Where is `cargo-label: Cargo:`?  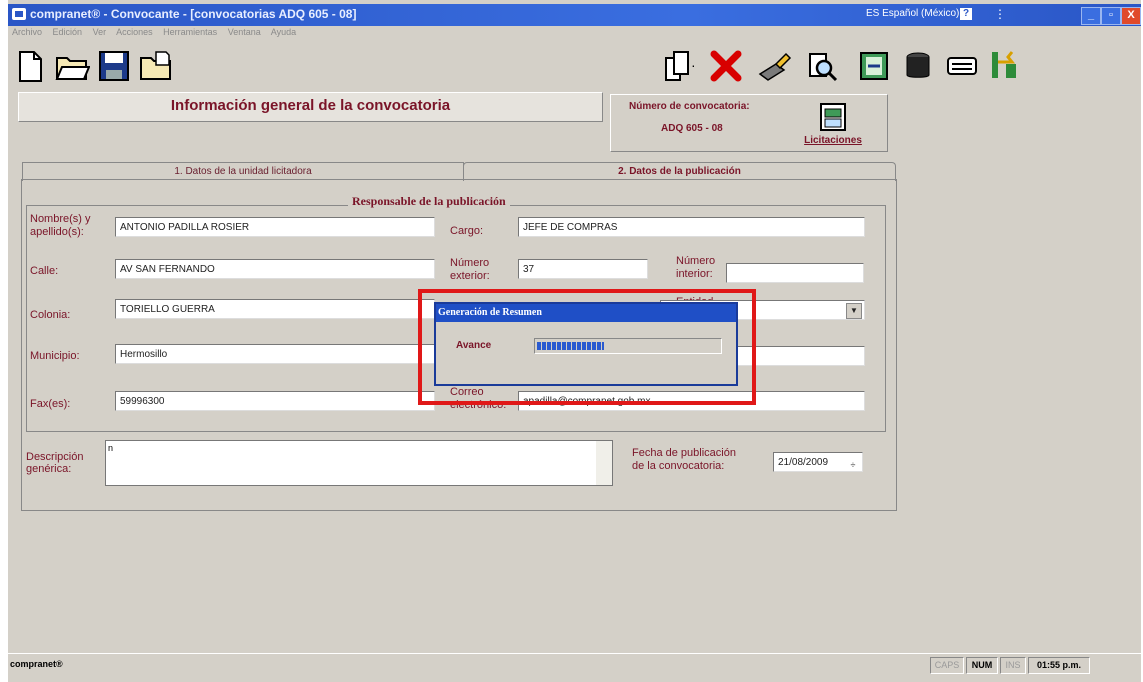
cargo-label: Cargo: is located at coordinates (467, 231).